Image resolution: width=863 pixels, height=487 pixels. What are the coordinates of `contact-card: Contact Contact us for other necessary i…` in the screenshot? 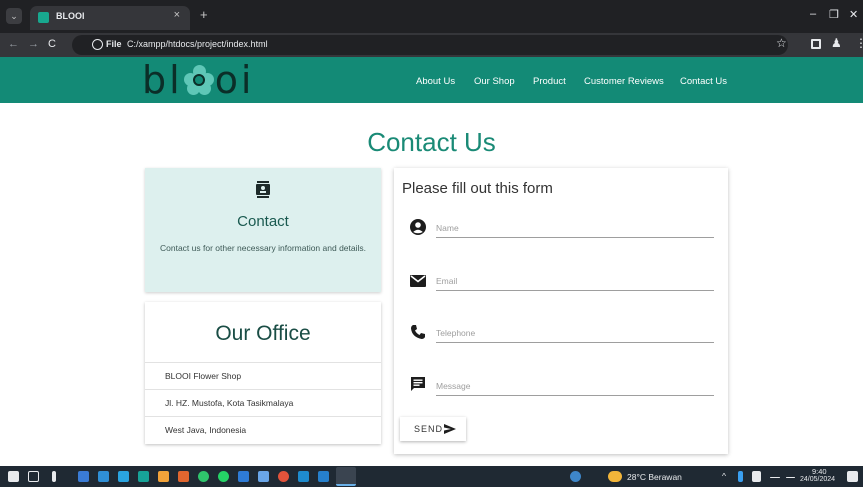 It's located at (263, 230).